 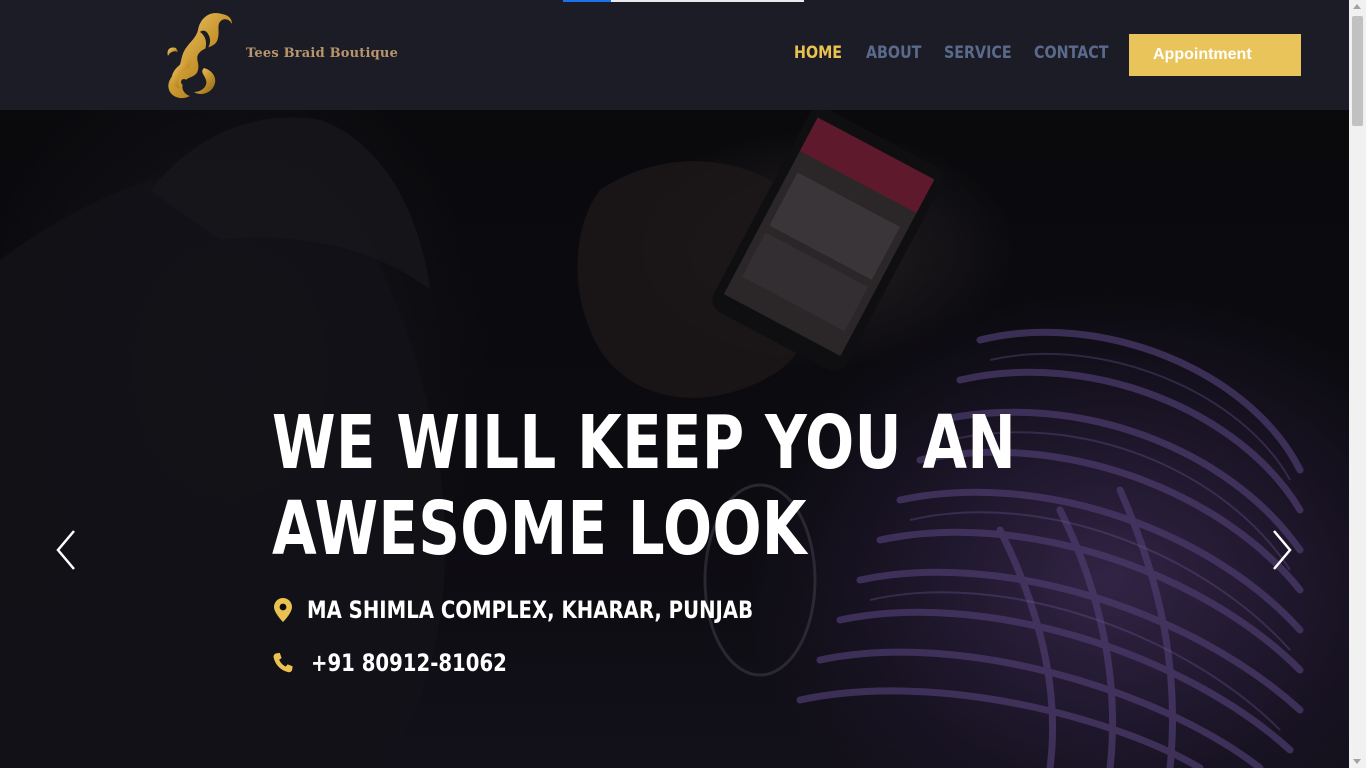 What do you see at coordinates (283, 663) in the screenshot?
I see `phone-icon` at bounding box center [283, 663].